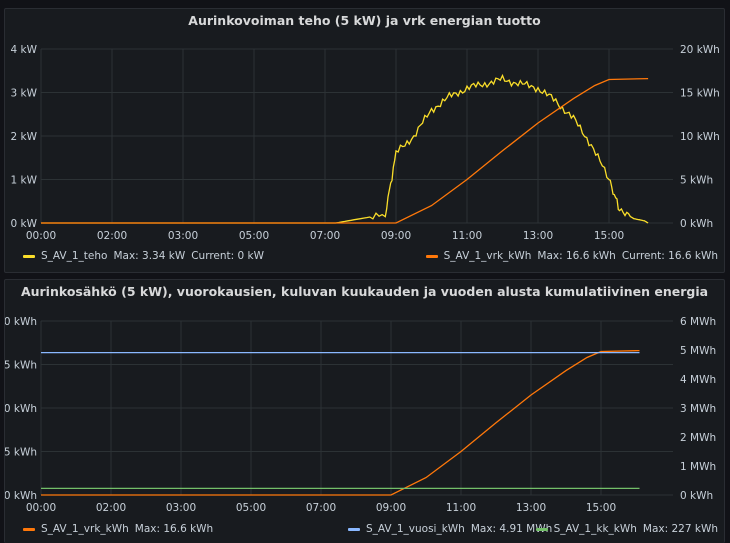 The image size is (730, 543). I want to click on y-left-tick-label: 10 kWh, so click(21, 409).